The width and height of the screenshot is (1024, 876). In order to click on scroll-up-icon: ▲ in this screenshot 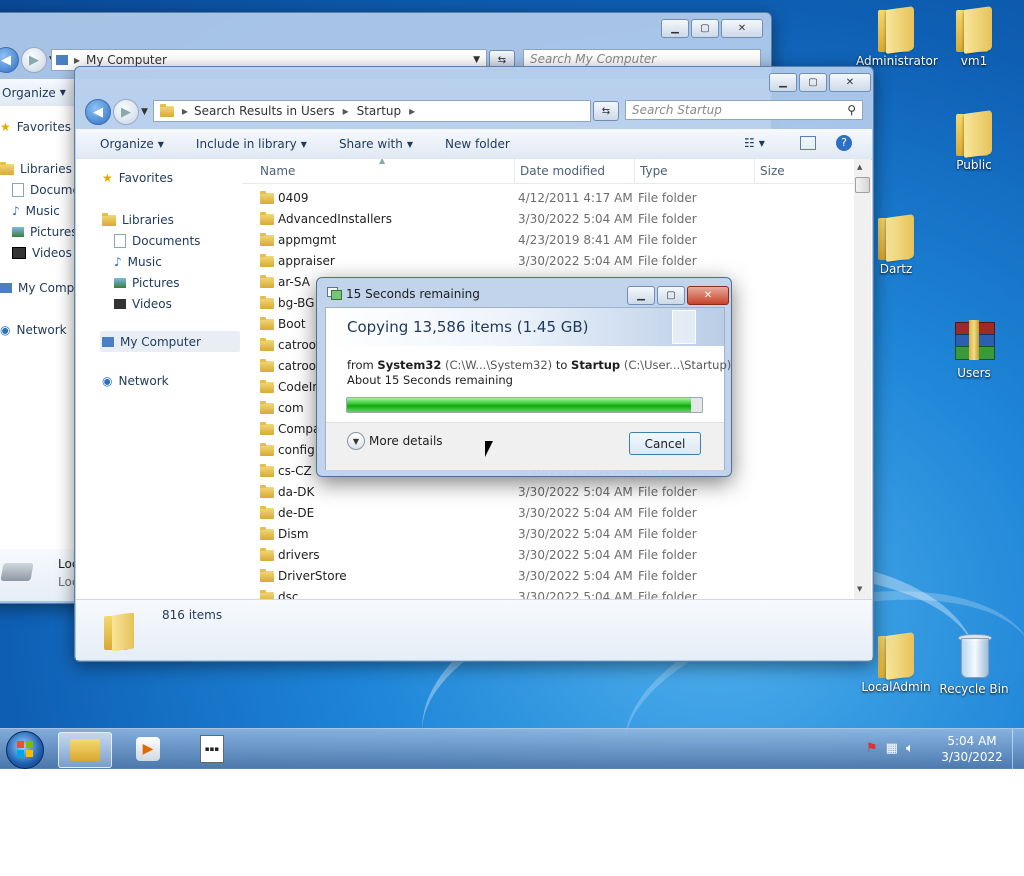, I will do `click(859, 167)`.